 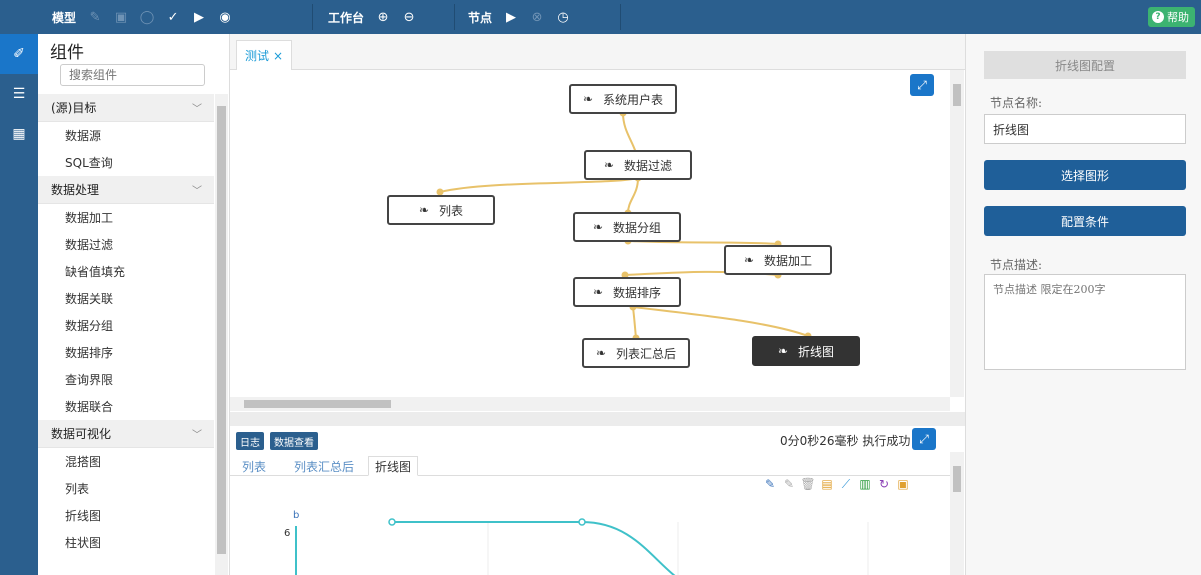 What do you see at coordinates (836, 485) in the screenshot?
I see `chart-toolbox: ✎ ✎ 🗑 ▤ ⟋ ▥ ↻ ▣` at bounding box center [836, 485].